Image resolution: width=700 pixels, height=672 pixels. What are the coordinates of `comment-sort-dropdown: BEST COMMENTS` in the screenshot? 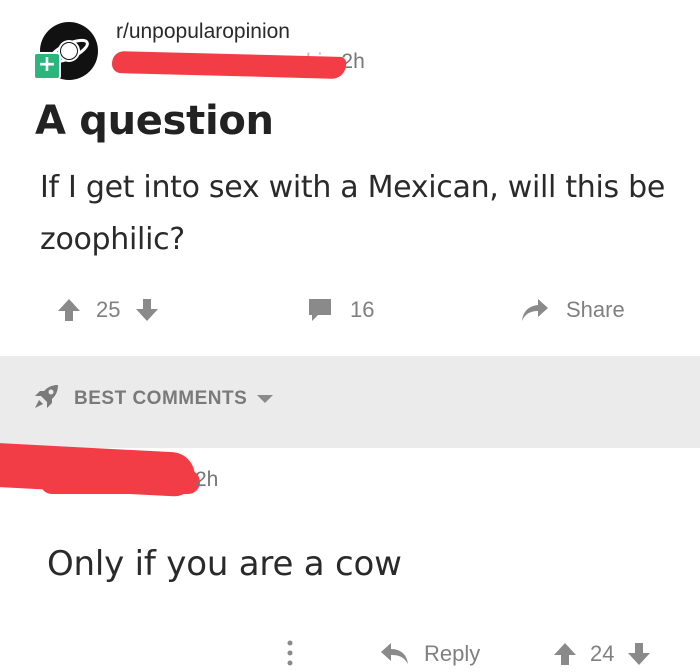 It's located at (153, 399).